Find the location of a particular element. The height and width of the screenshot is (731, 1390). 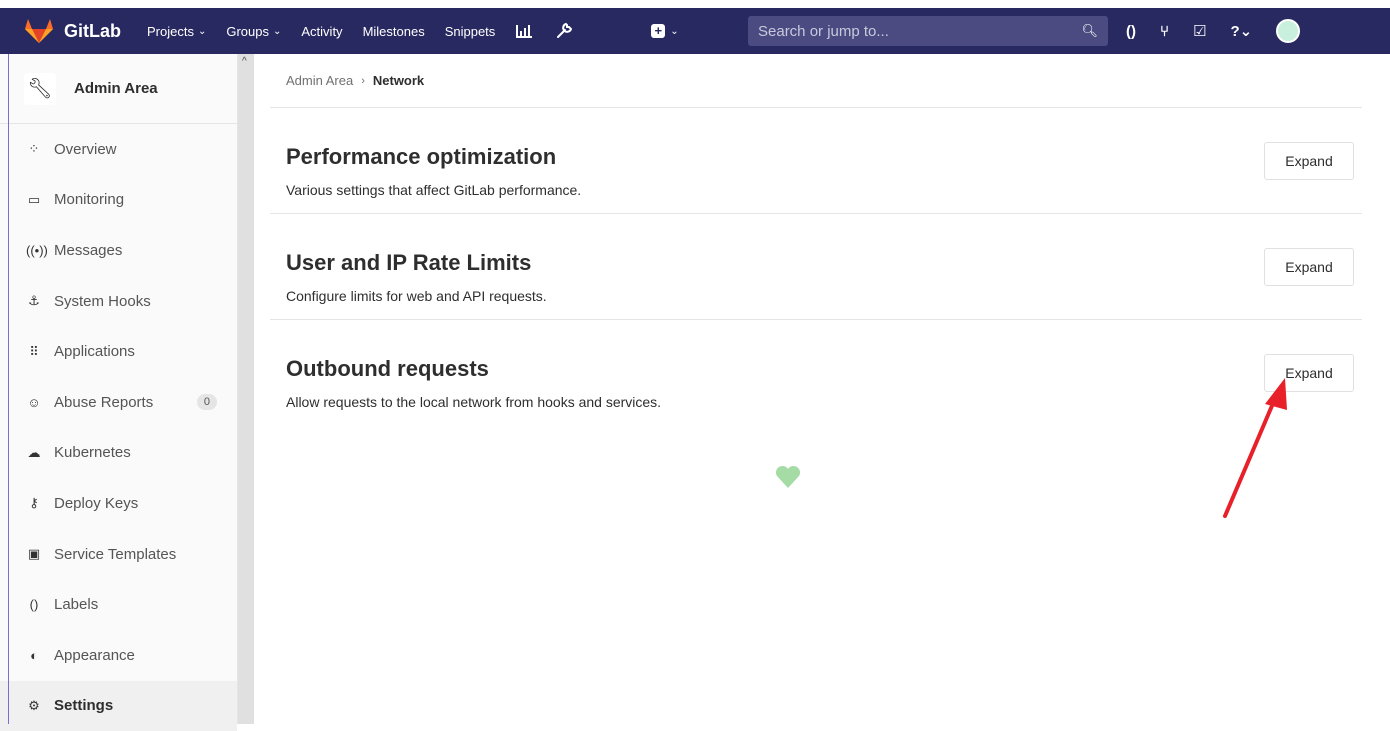

nav-projects-label: Projects is located at coordinates (170, 31).